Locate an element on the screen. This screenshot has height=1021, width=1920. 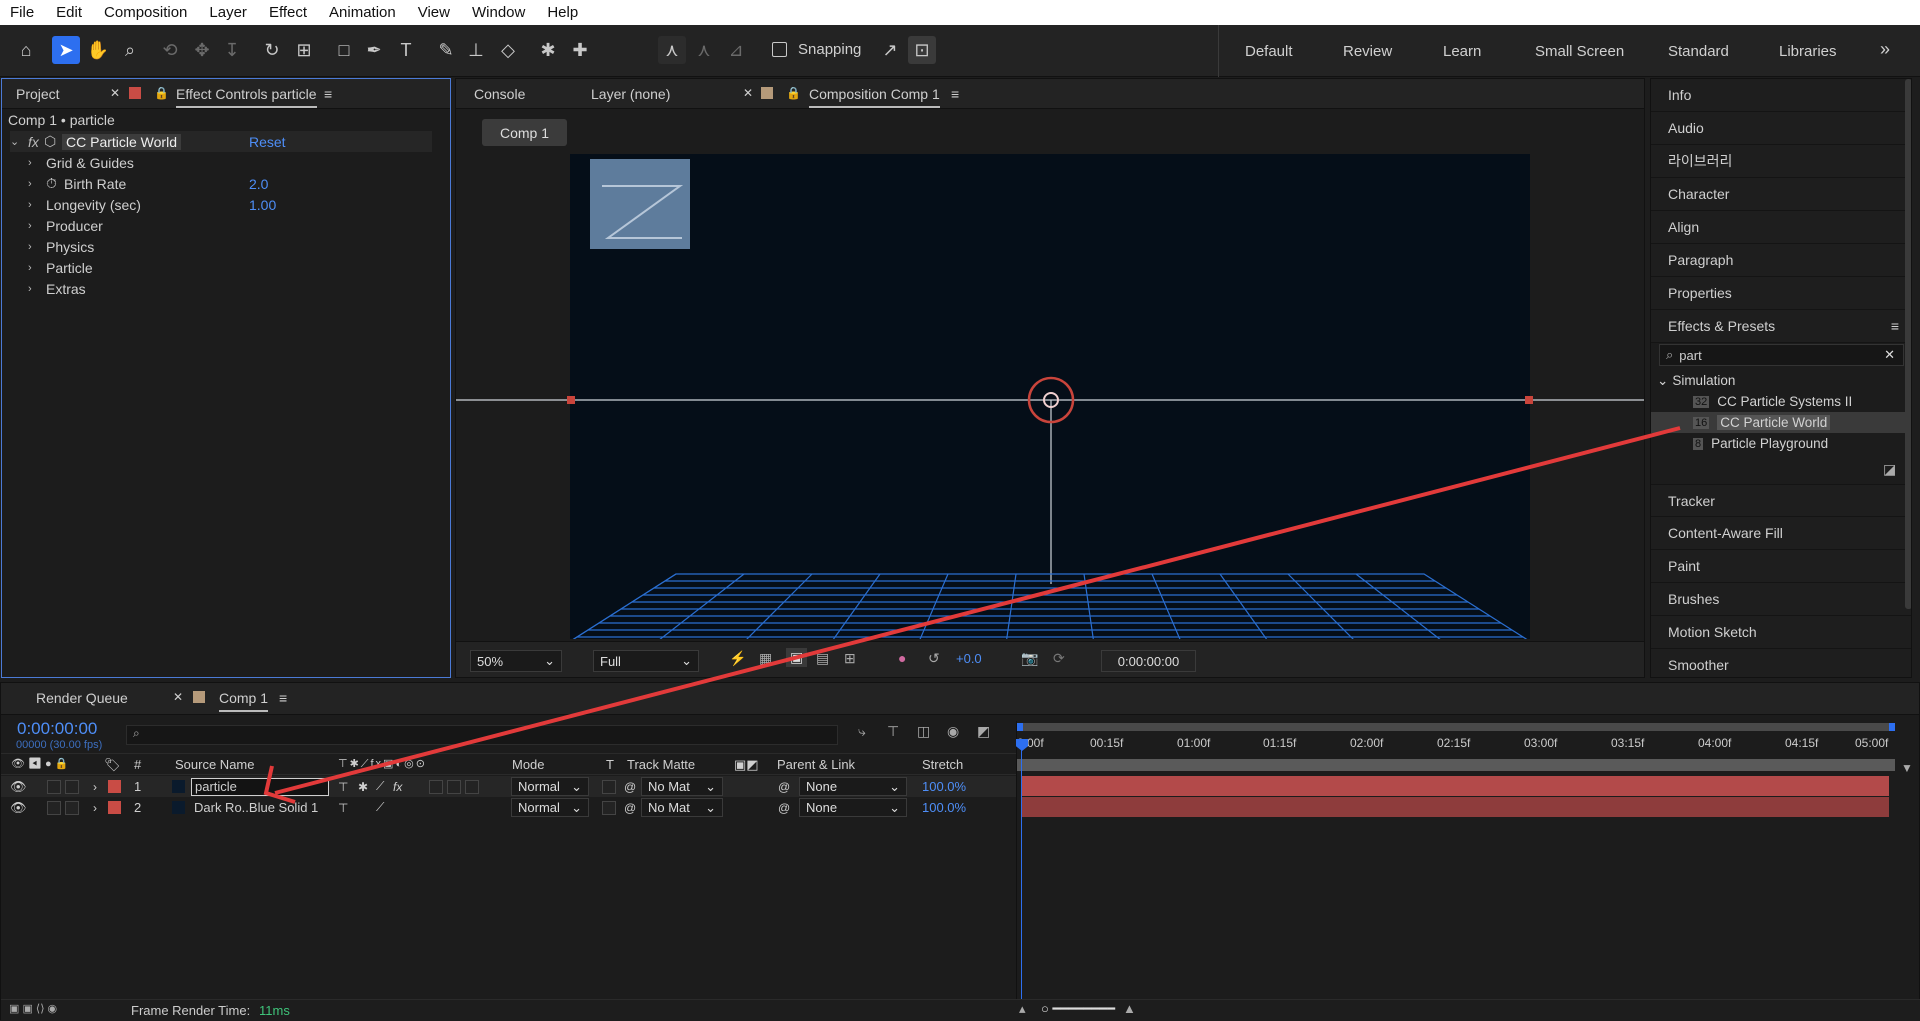
view-axis-icon: ⊿ is located at coordinates (736, 50).